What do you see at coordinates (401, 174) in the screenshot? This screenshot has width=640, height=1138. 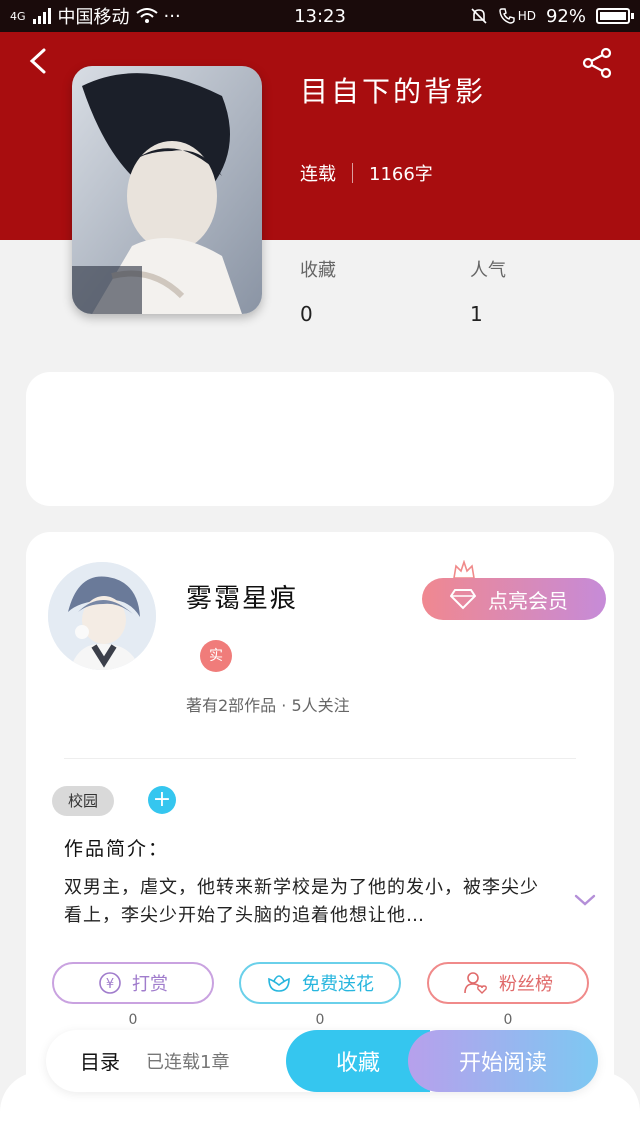 I see `word-count: 1166字` at bounding box center [401, 174].